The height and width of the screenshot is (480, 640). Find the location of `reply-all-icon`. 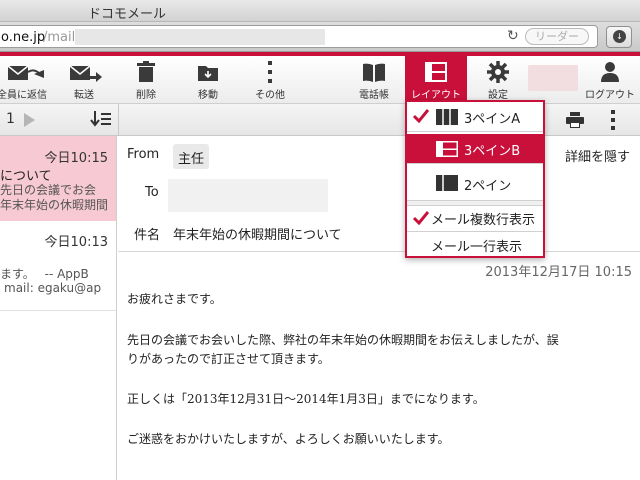

reply-all-icon is located at coordinates (25, 72).